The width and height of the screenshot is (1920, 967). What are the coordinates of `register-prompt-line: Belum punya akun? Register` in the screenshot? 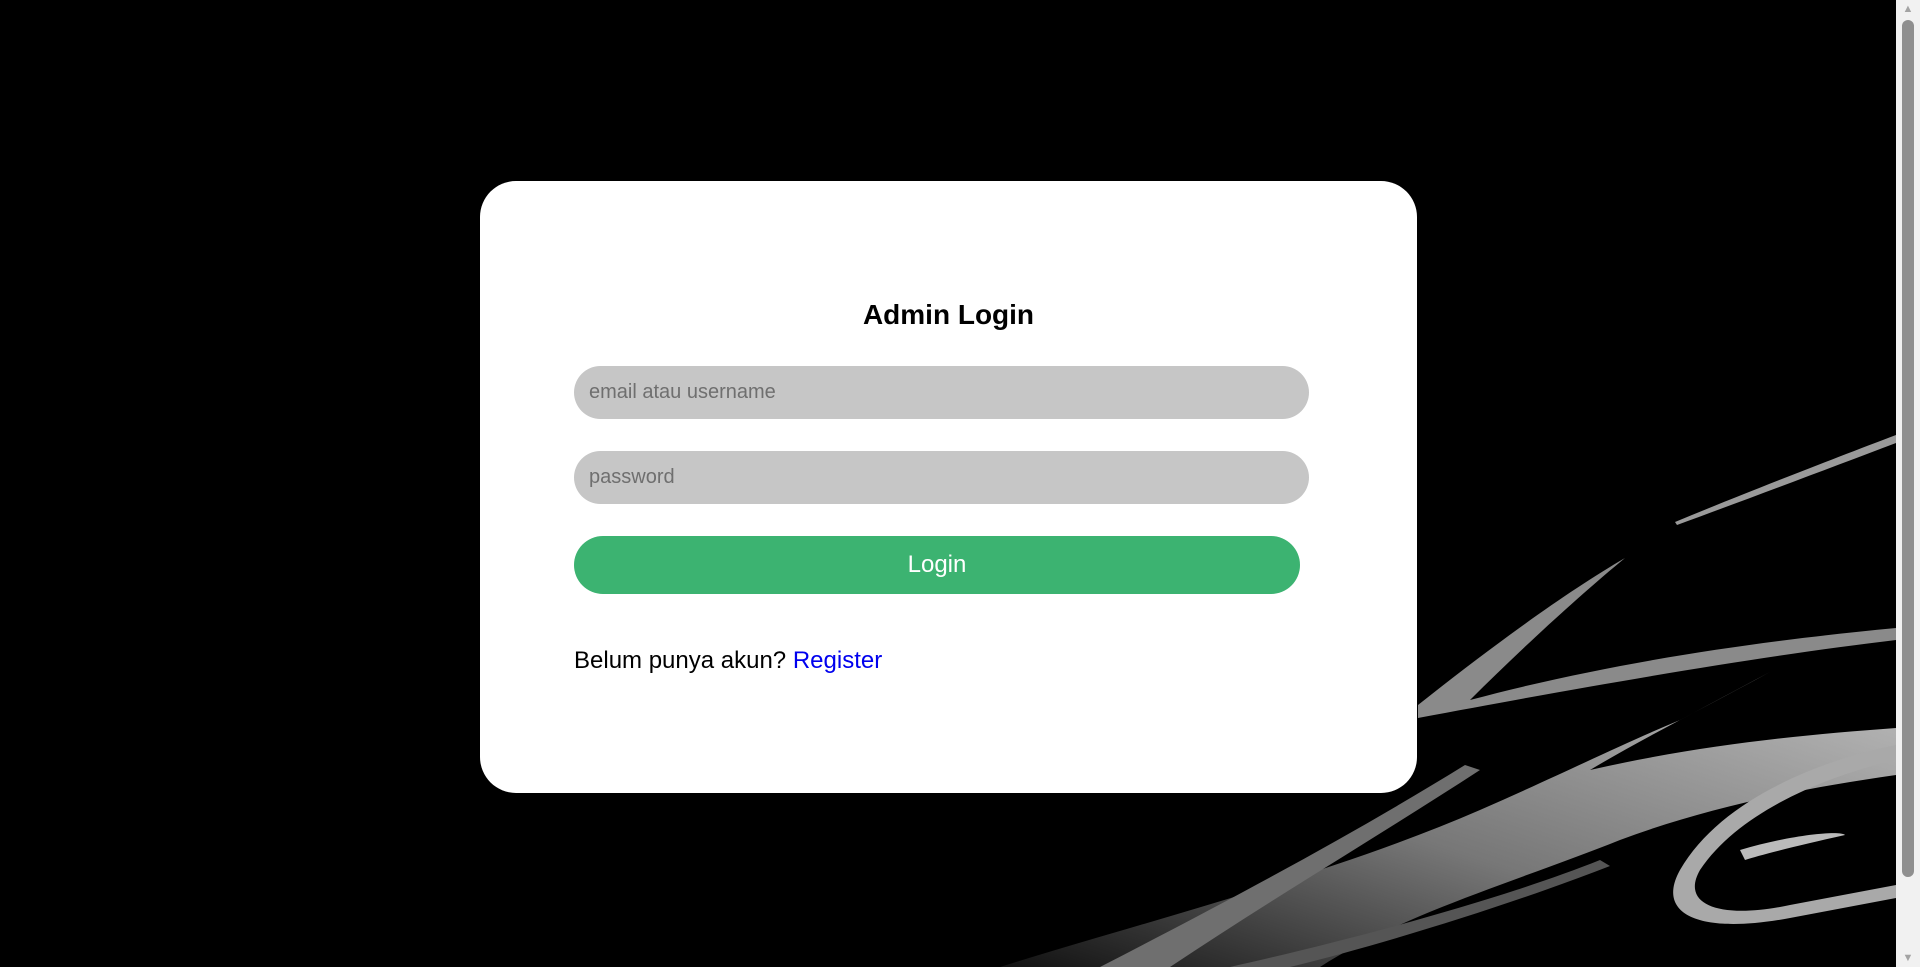 It's located at (728, 661).